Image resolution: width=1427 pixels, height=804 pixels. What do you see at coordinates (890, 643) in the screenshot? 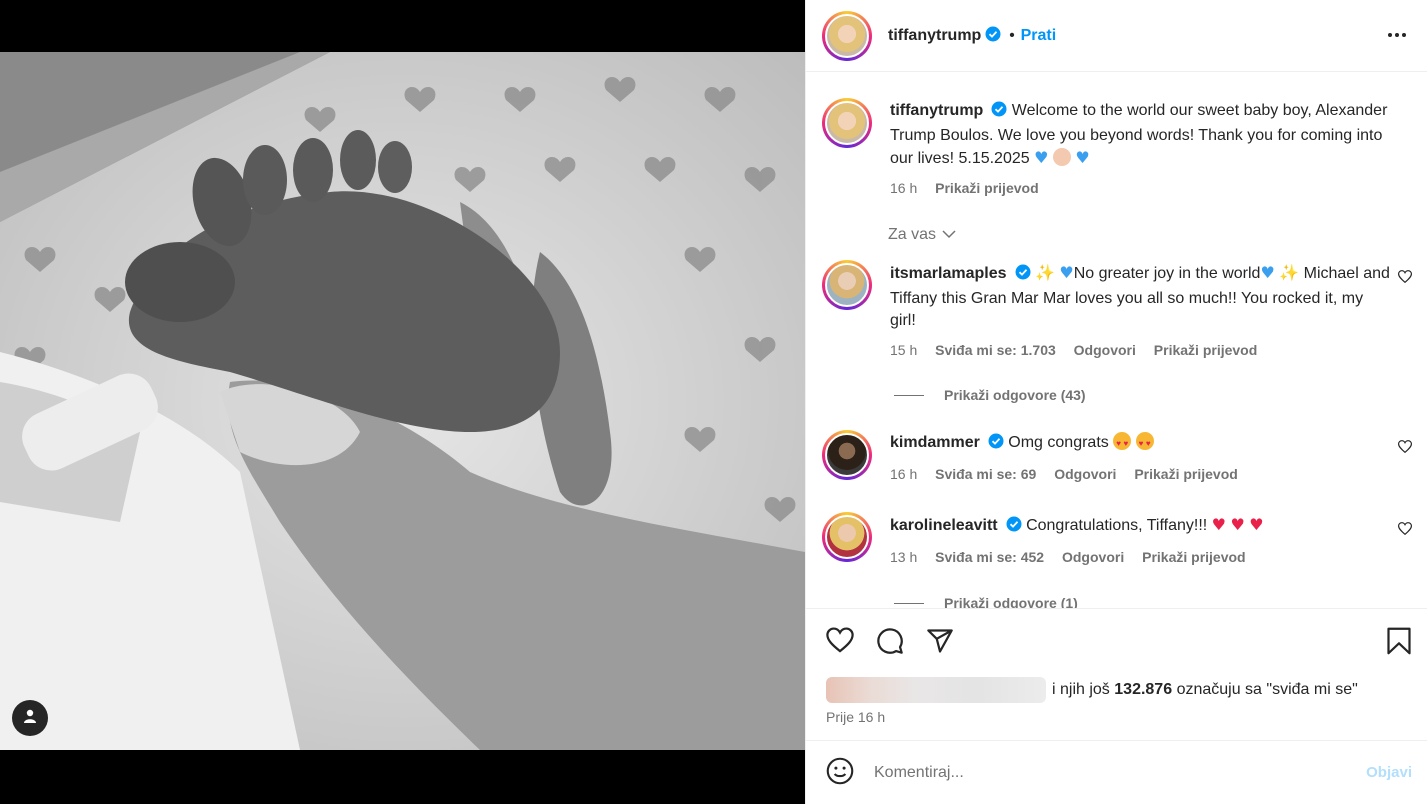
I see `comment-icon` at bounding box center [890, 643].